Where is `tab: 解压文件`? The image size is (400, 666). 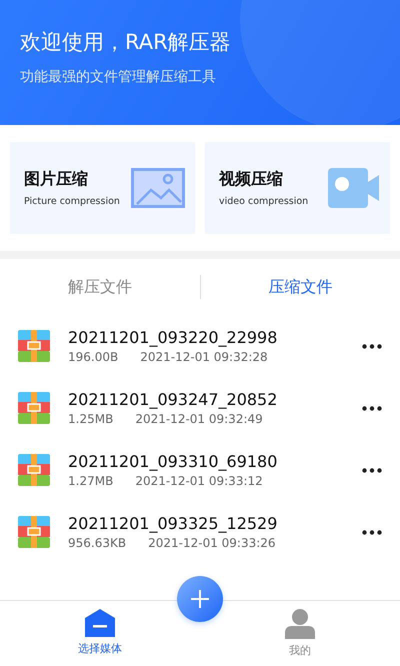
tab: 解压文件 is located at coordinates (100, 287).